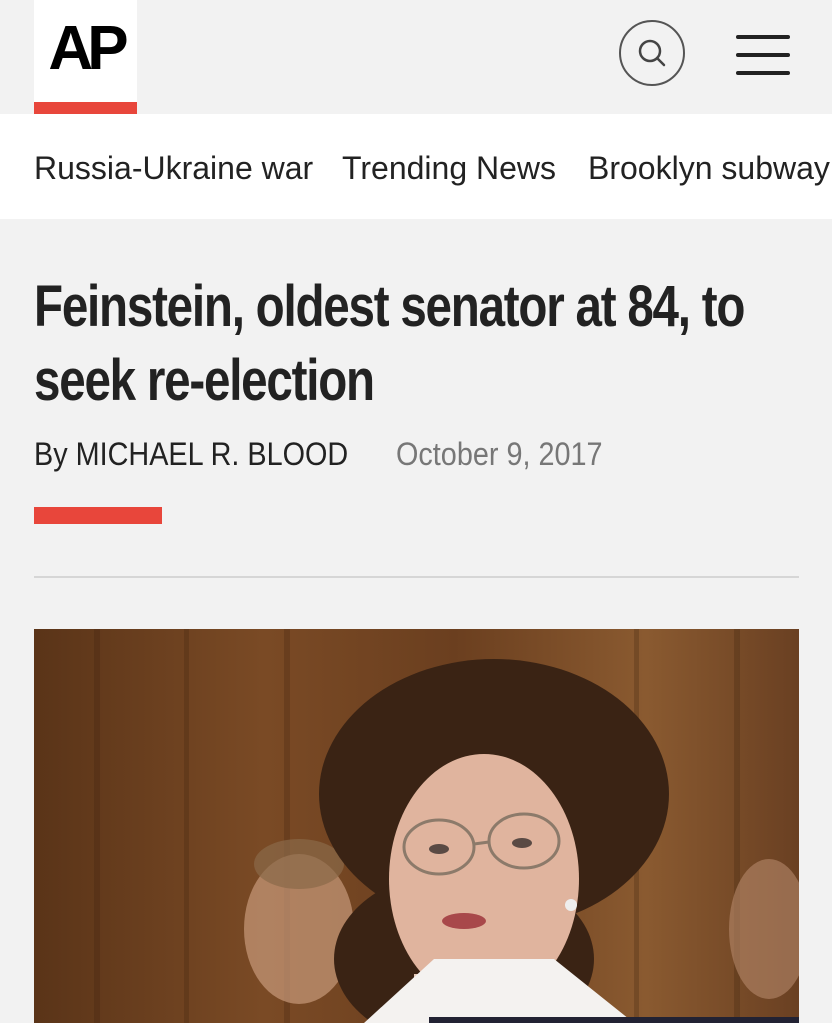 Image resolution: width=832 pixels, height=1023 pixels. Describe the element at coordinates (499, 454) in the screenshot. I see `article-date: October 9, 2017` at that location.